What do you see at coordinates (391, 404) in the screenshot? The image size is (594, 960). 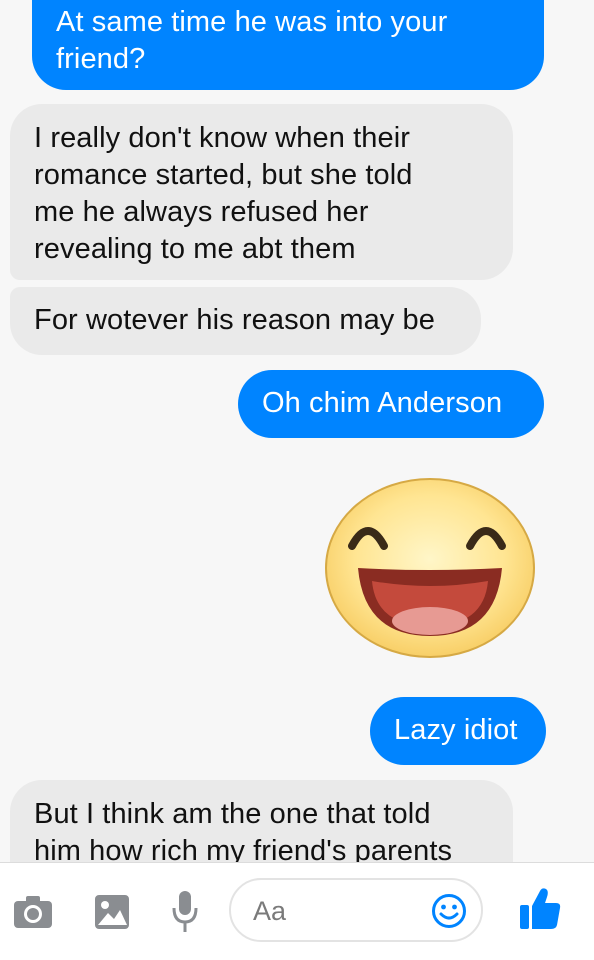 I see `outgoing-message: Oh chim Anderson` at bounding box center [391, 404].